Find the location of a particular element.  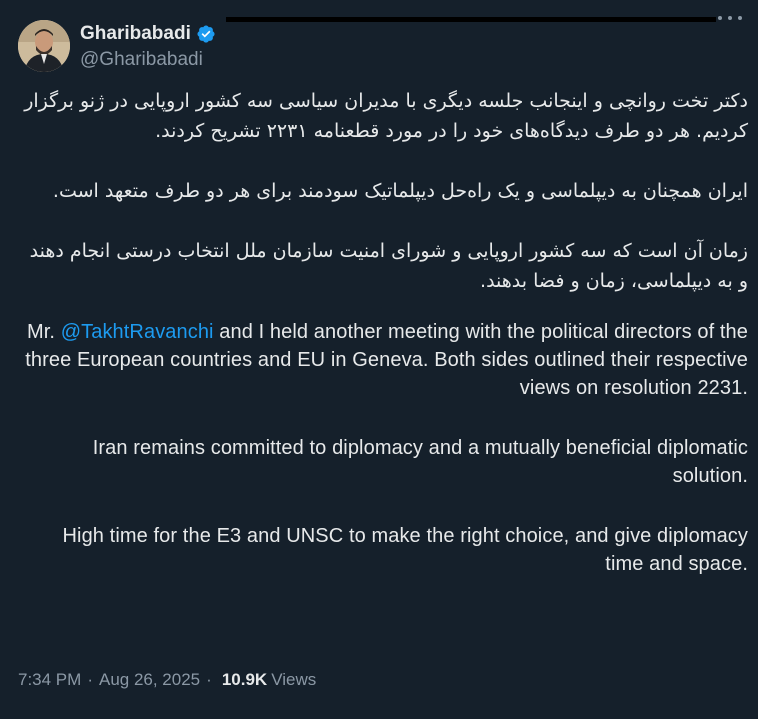

views-label: Views is located at coordinates (294, 679).